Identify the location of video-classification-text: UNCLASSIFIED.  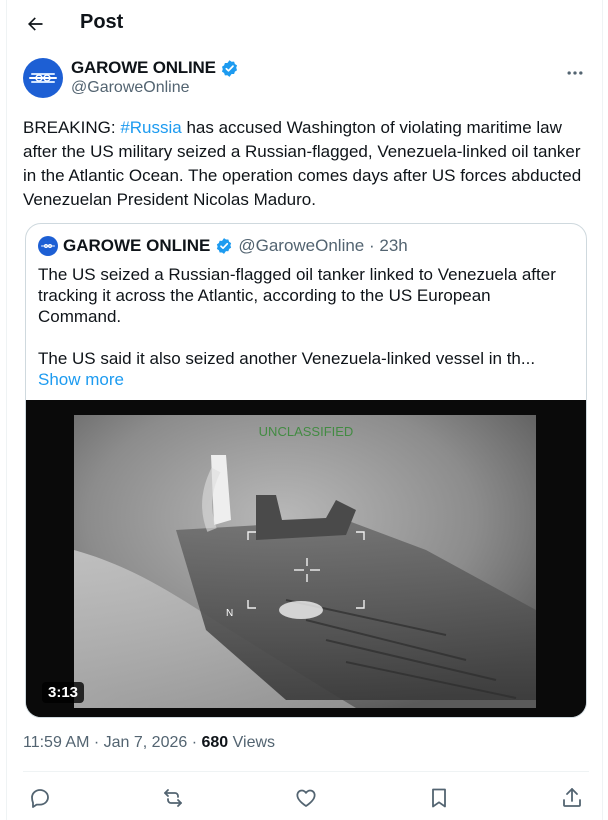
(306, 431).